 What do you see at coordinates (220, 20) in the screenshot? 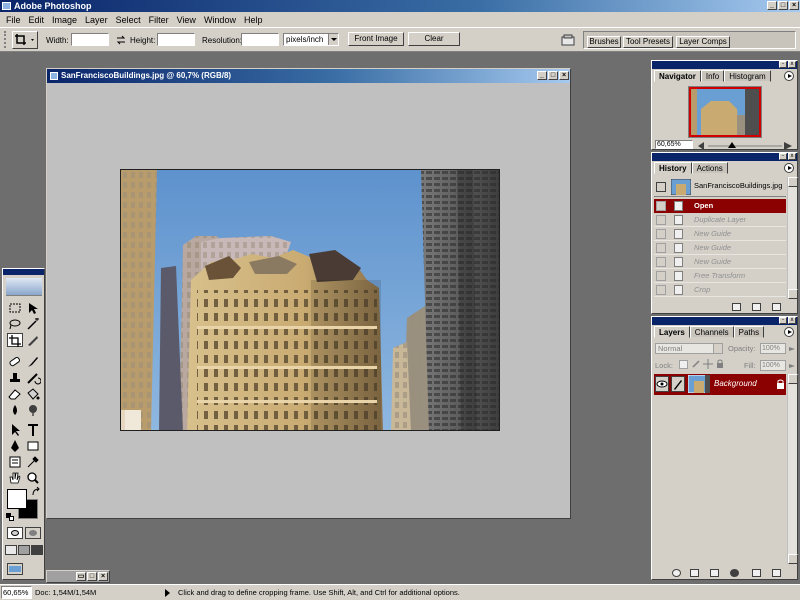
I see `menu-window: Window` at bounding box center [220, 20].